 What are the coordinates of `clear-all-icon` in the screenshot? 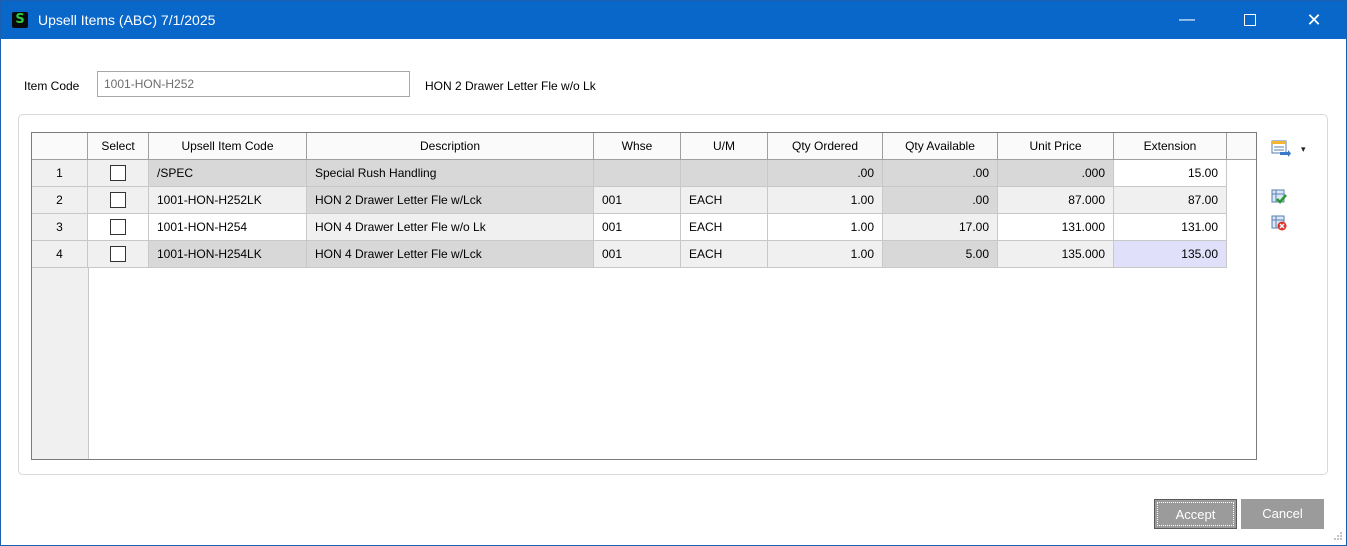 It's located at (1279, 223).